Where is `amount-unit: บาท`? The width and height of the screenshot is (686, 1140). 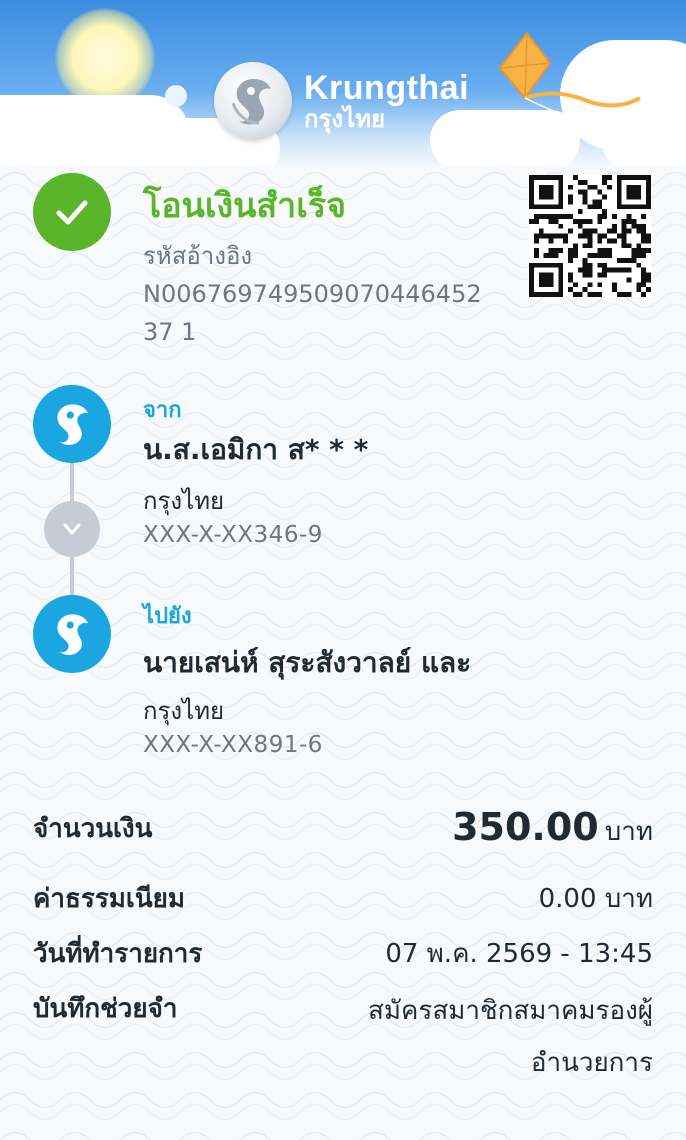 amount-unit: บาท is located at coordinates (628, 832).